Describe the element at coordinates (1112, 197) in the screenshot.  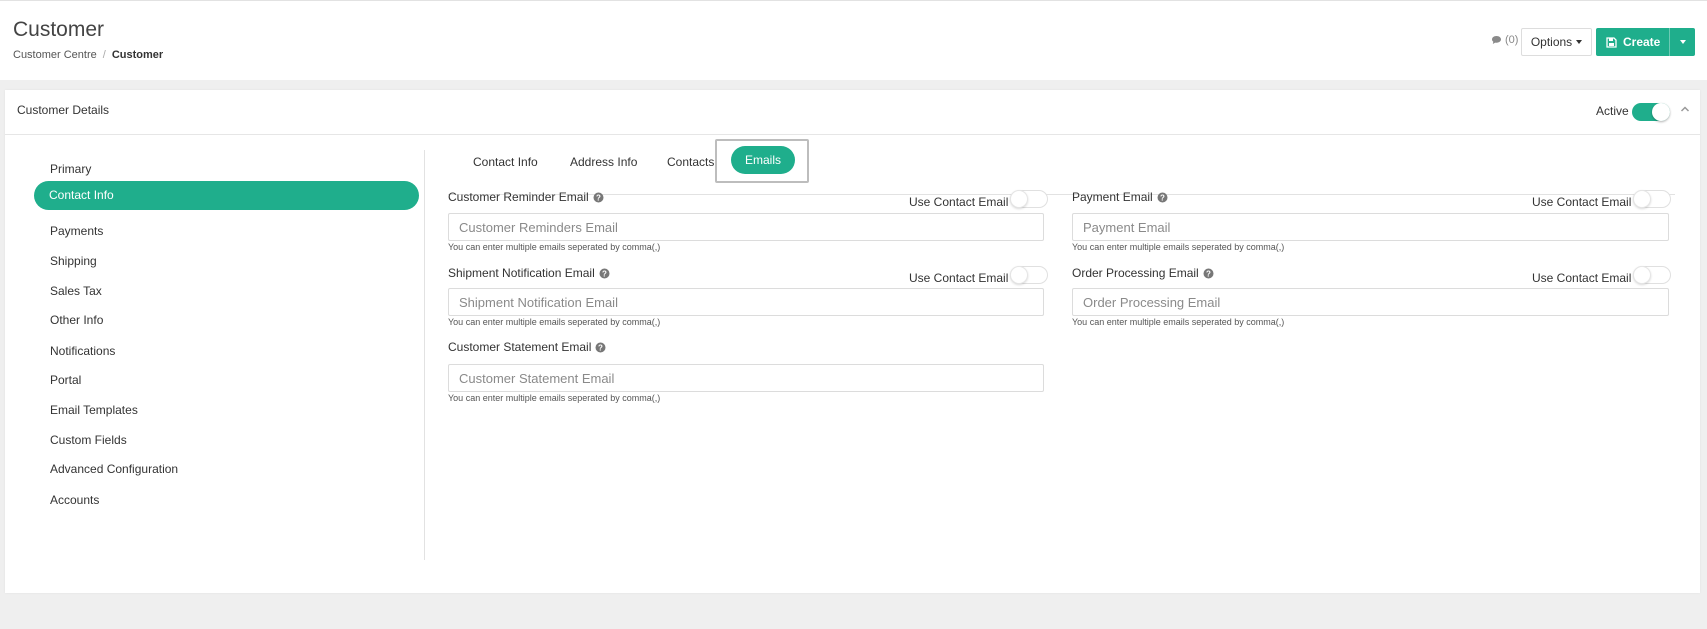
I see `payment-email-label-text: Payment Email` at that location.